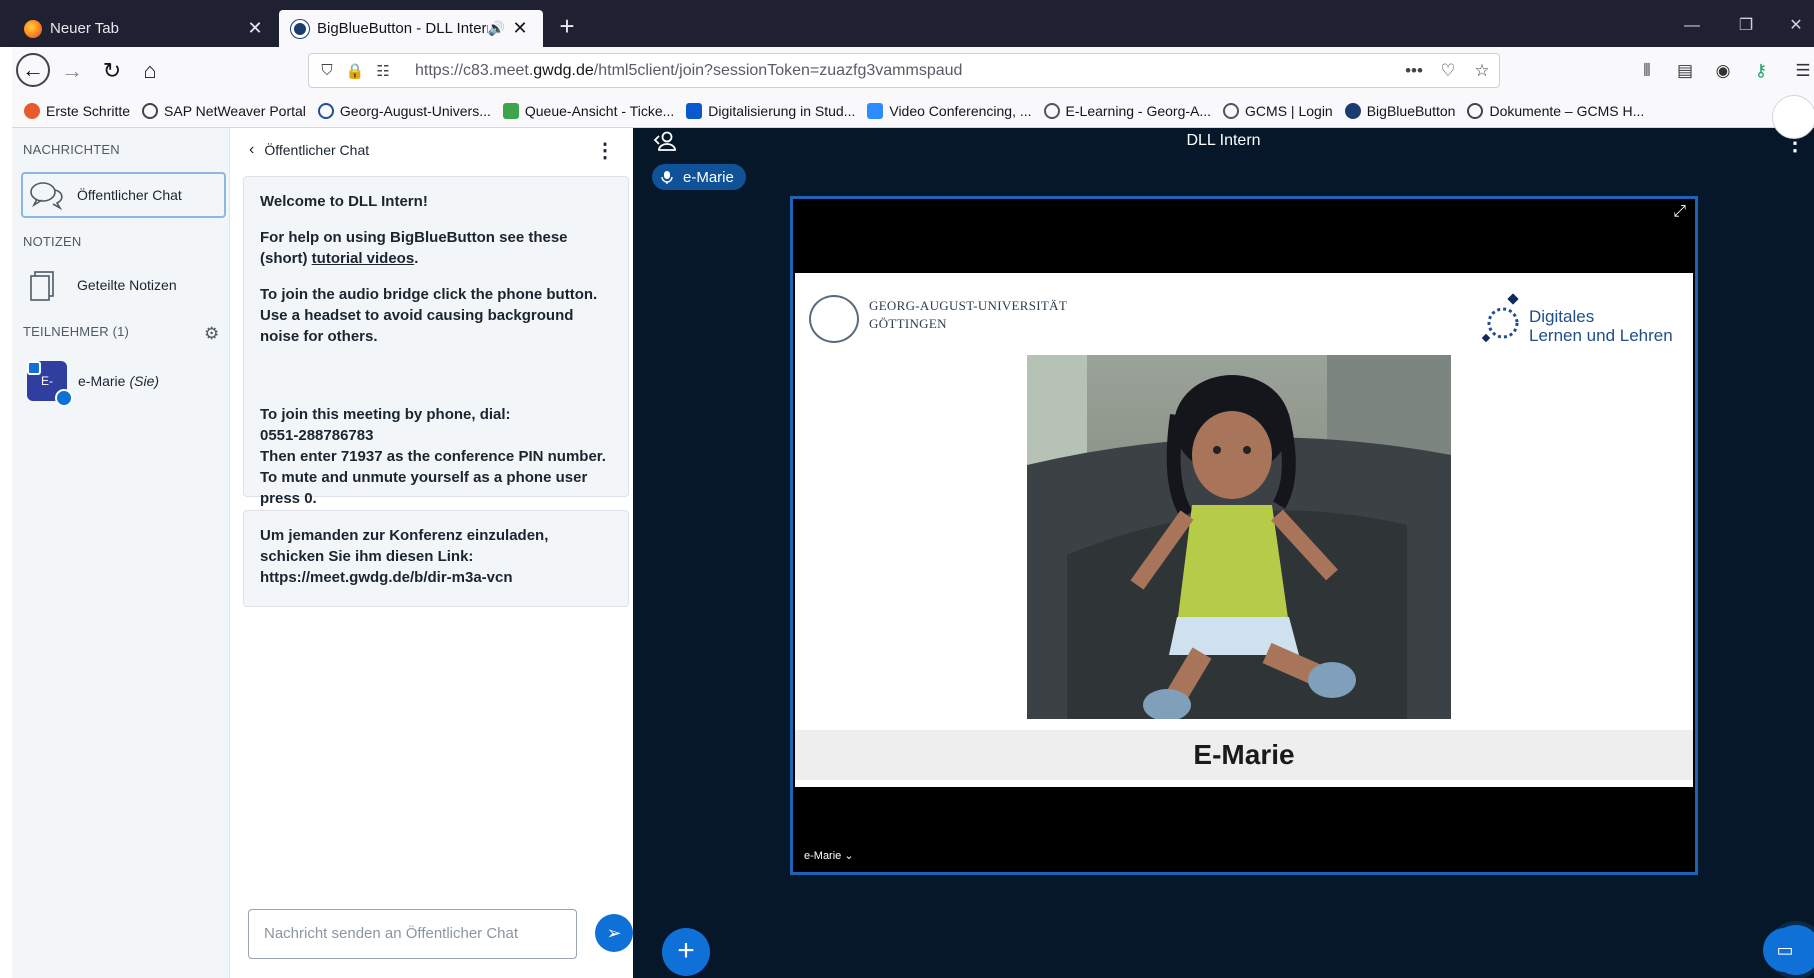  I want to click on bookmark-item: SAP NetWeaver Portal, so click(224, 111).